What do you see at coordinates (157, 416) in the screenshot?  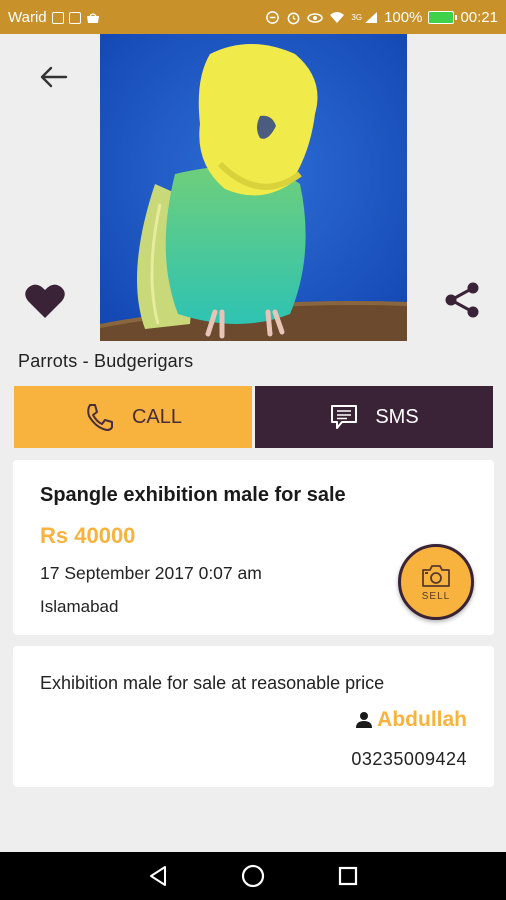 I see `call-label: CALL` at bounding box center [157, 416].